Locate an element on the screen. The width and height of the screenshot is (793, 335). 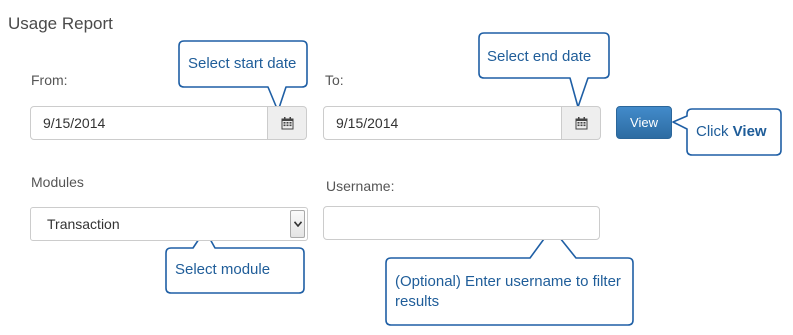
callout-click-view: Click View is located at coordinates (731, 132).